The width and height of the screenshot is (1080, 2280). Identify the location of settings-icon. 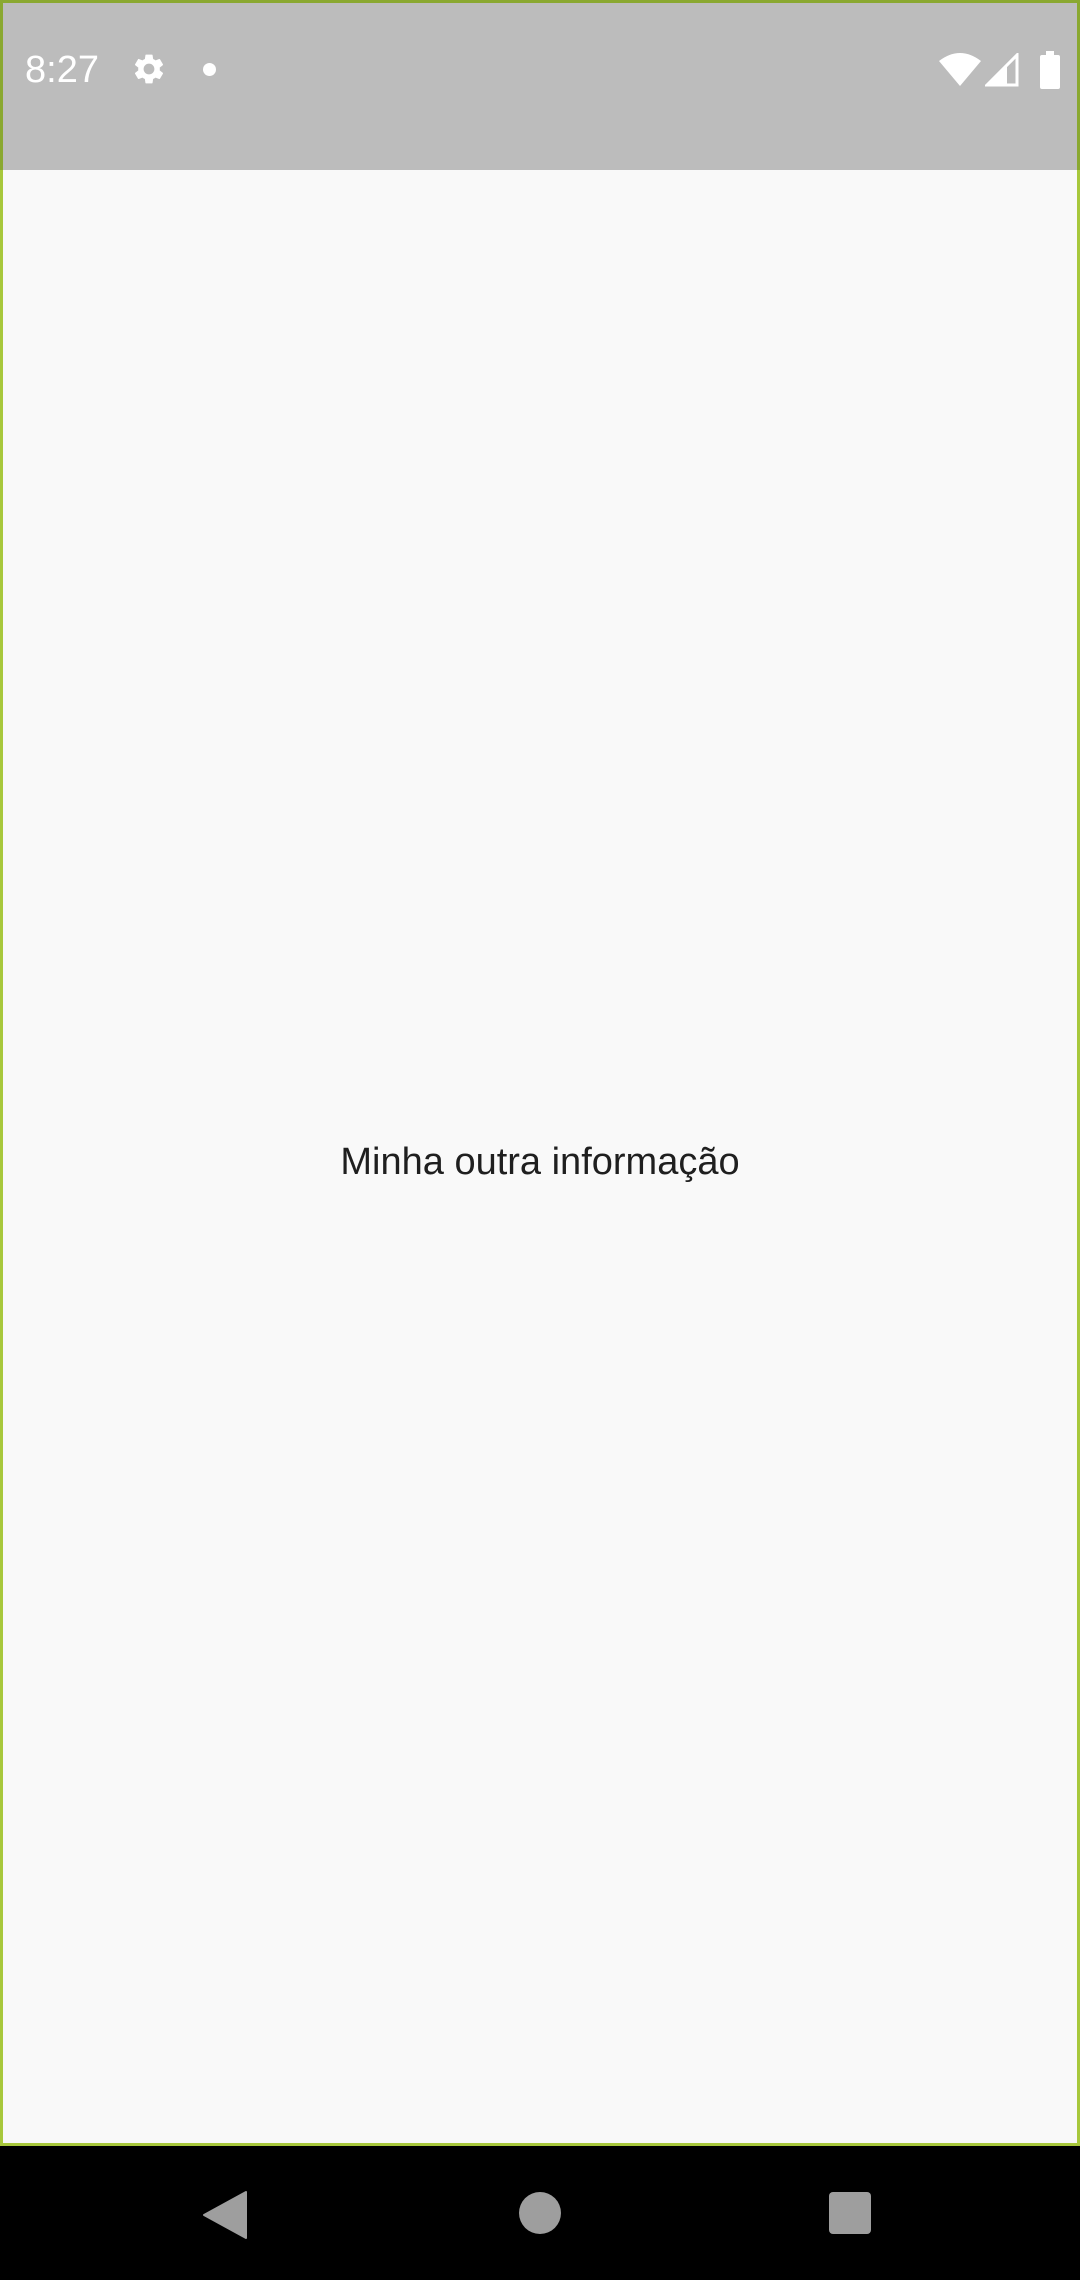
(149, 69).